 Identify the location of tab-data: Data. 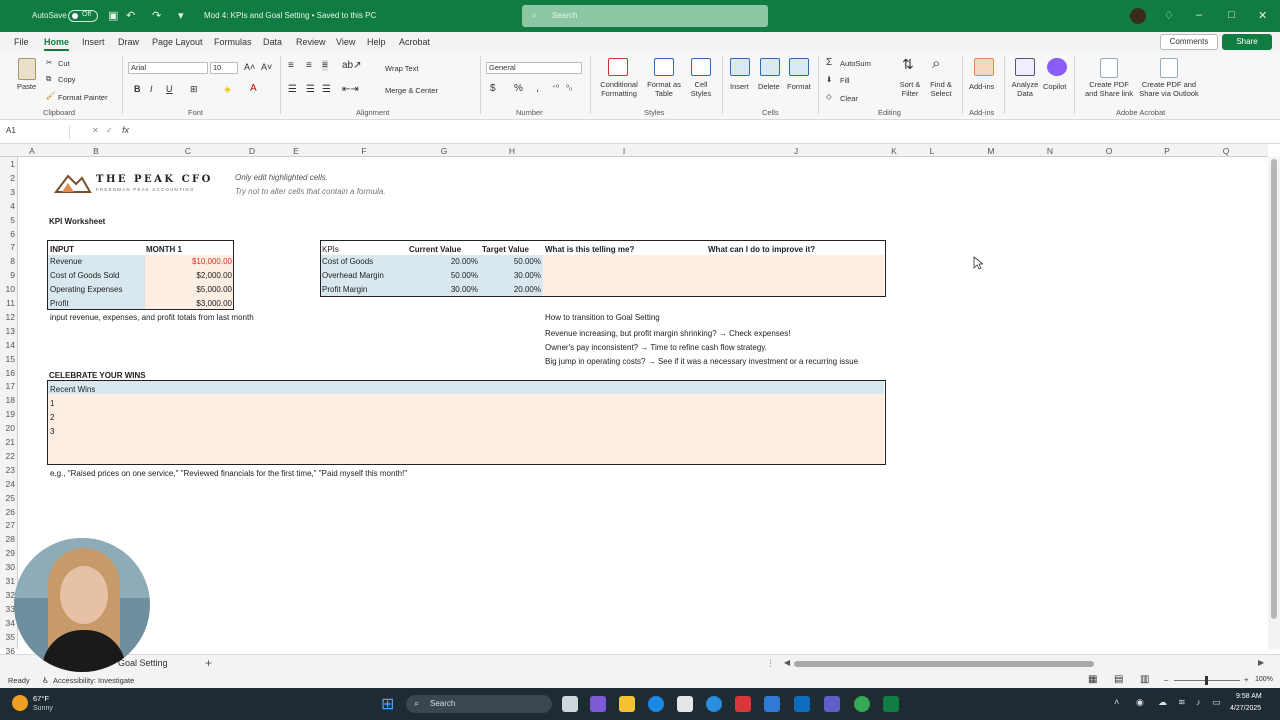
(272, 42).